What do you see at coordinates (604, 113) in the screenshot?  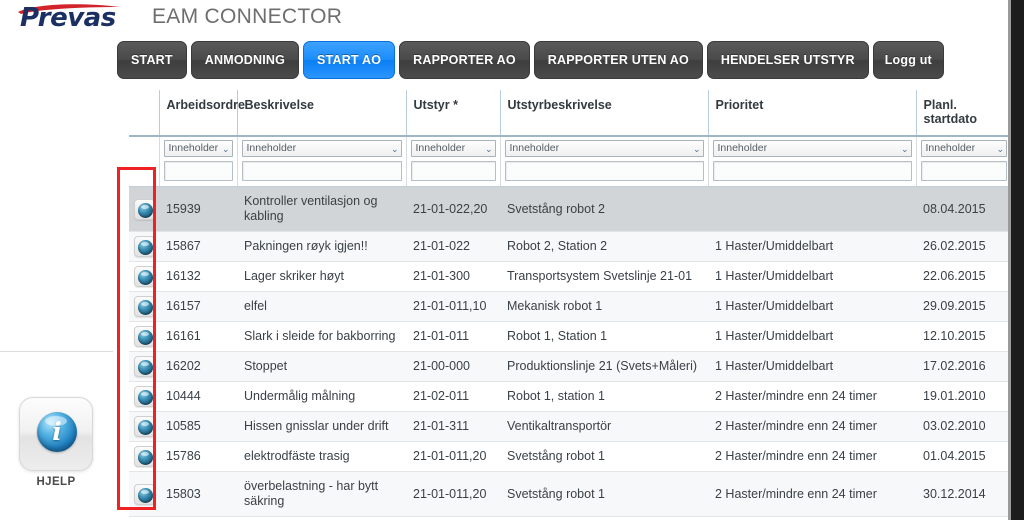 I see `column-header-utstyrbeskrivelse: Utstyrbeskrivelse` at bounding box center [604, 113].